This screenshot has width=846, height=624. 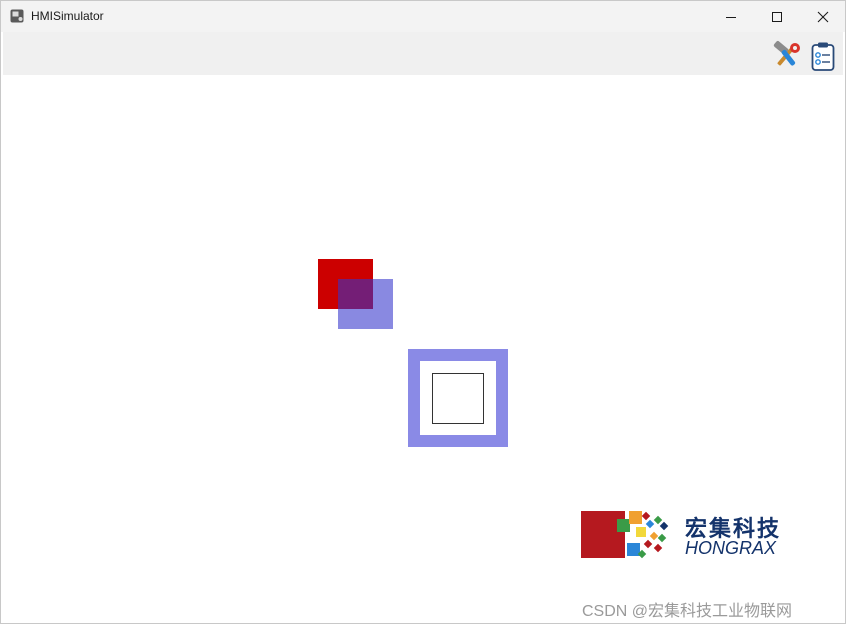 What do you see at coordinates (731, 548) in the screenshot?
I see `logo-text-en: HONGRAX` at bounding box center [731, 548].